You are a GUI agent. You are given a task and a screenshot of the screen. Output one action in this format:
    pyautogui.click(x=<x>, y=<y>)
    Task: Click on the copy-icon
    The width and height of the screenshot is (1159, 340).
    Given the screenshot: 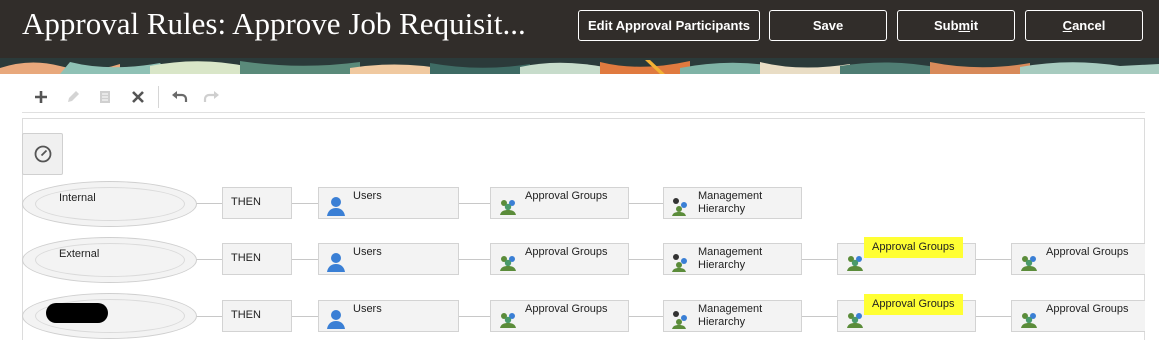 What is the action you would take?
    pyautogui.click(x=105, y=97)
    